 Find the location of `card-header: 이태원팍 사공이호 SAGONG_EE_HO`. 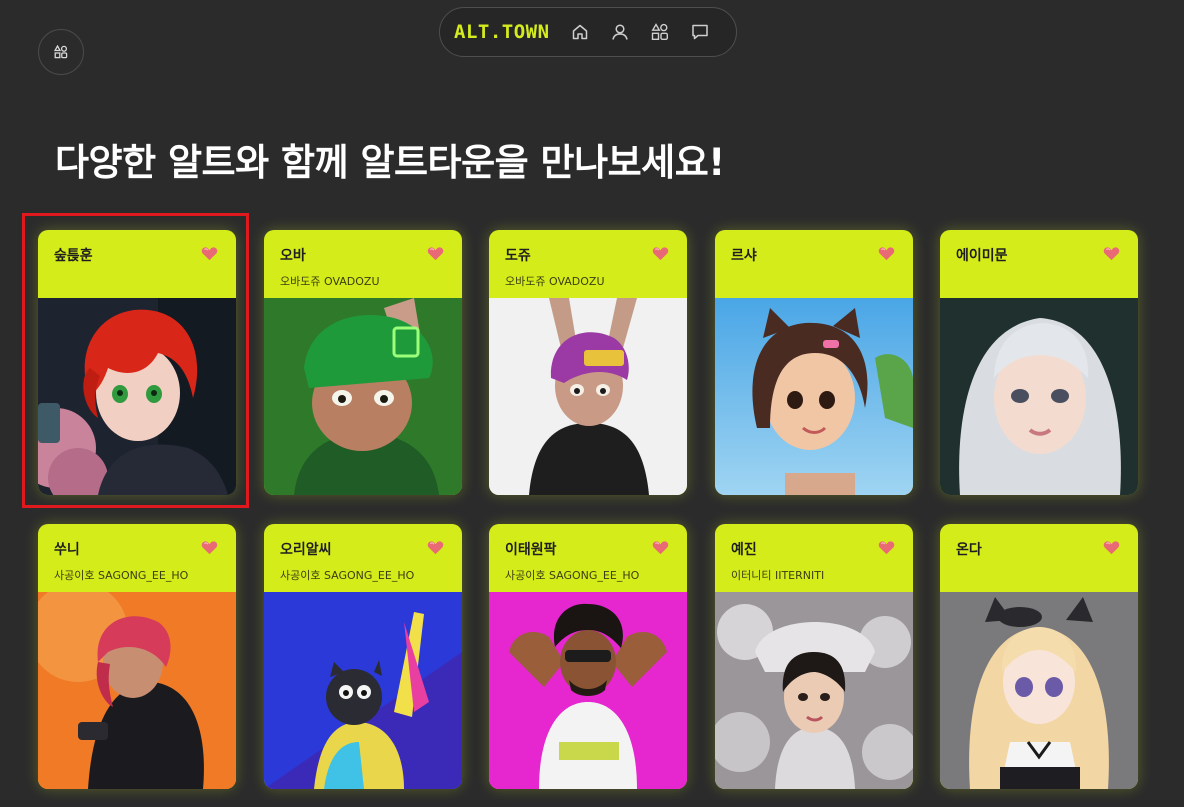

card-header: 이태원팍 사공이호 SAGONG_EE_HO is located at coordinates (588, 558).